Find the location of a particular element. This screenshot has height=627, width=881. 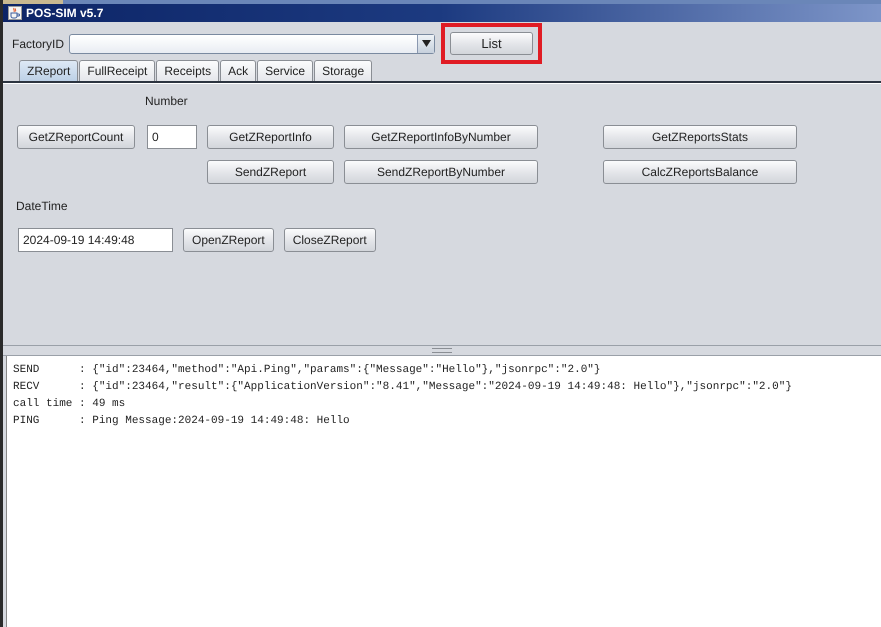

dropdown-arrow-icon is located at coordinates (426, 43).